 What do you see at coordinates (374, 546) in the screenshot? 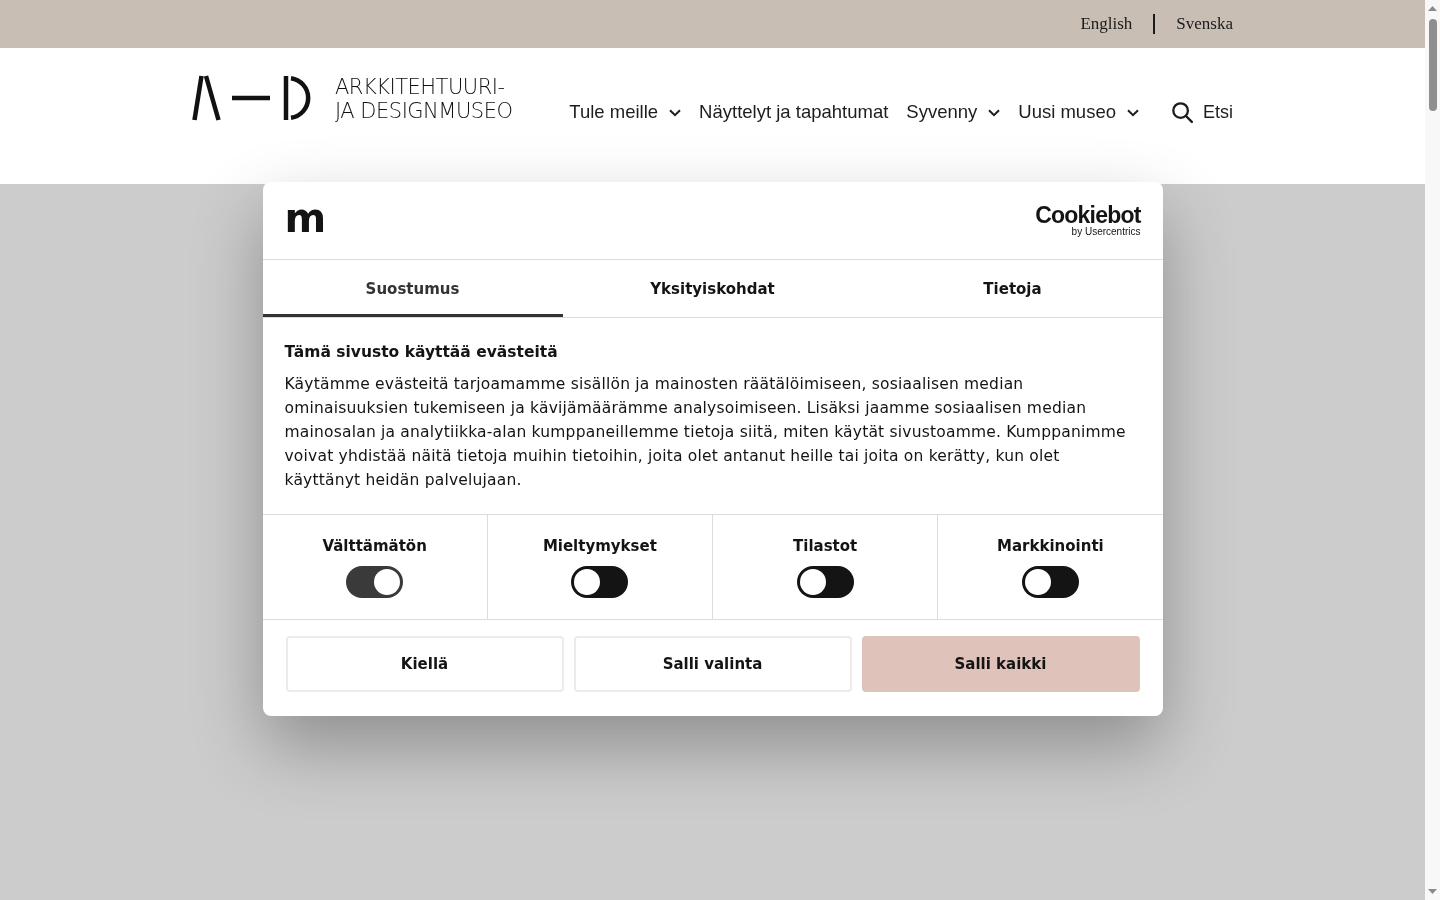
I see `category-label: Välttämätön` at bounding box center [374, 546].